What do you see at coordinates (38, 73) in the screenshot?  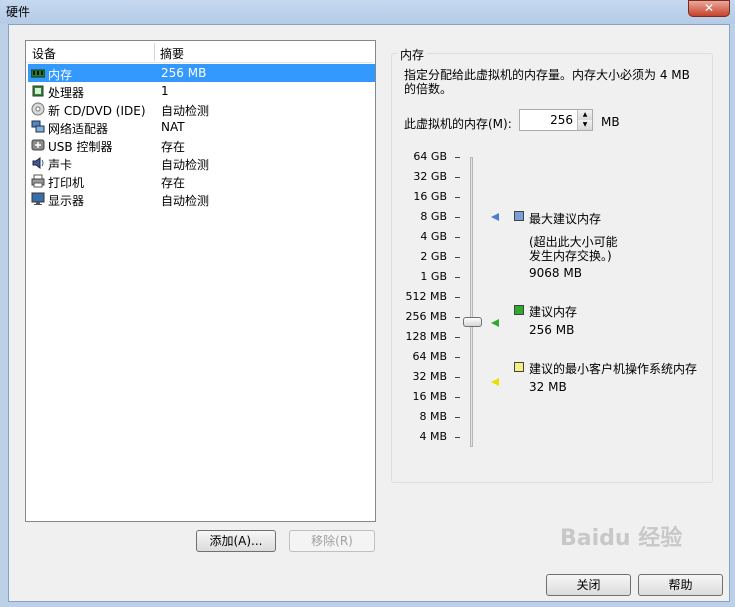 I see `memory-icon` at bounding box center [38, 73].